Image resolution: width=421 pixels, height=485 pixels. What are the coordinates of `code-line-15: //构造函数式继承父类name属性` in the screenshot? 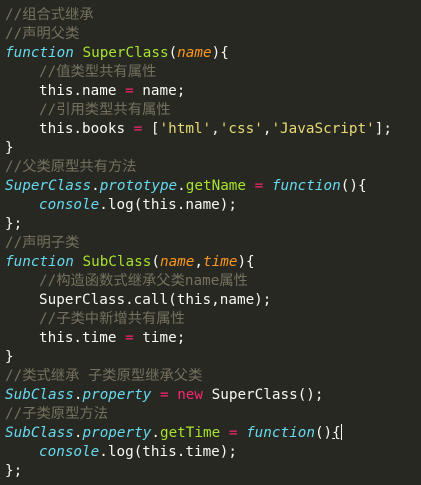 It's located at (210, 281).